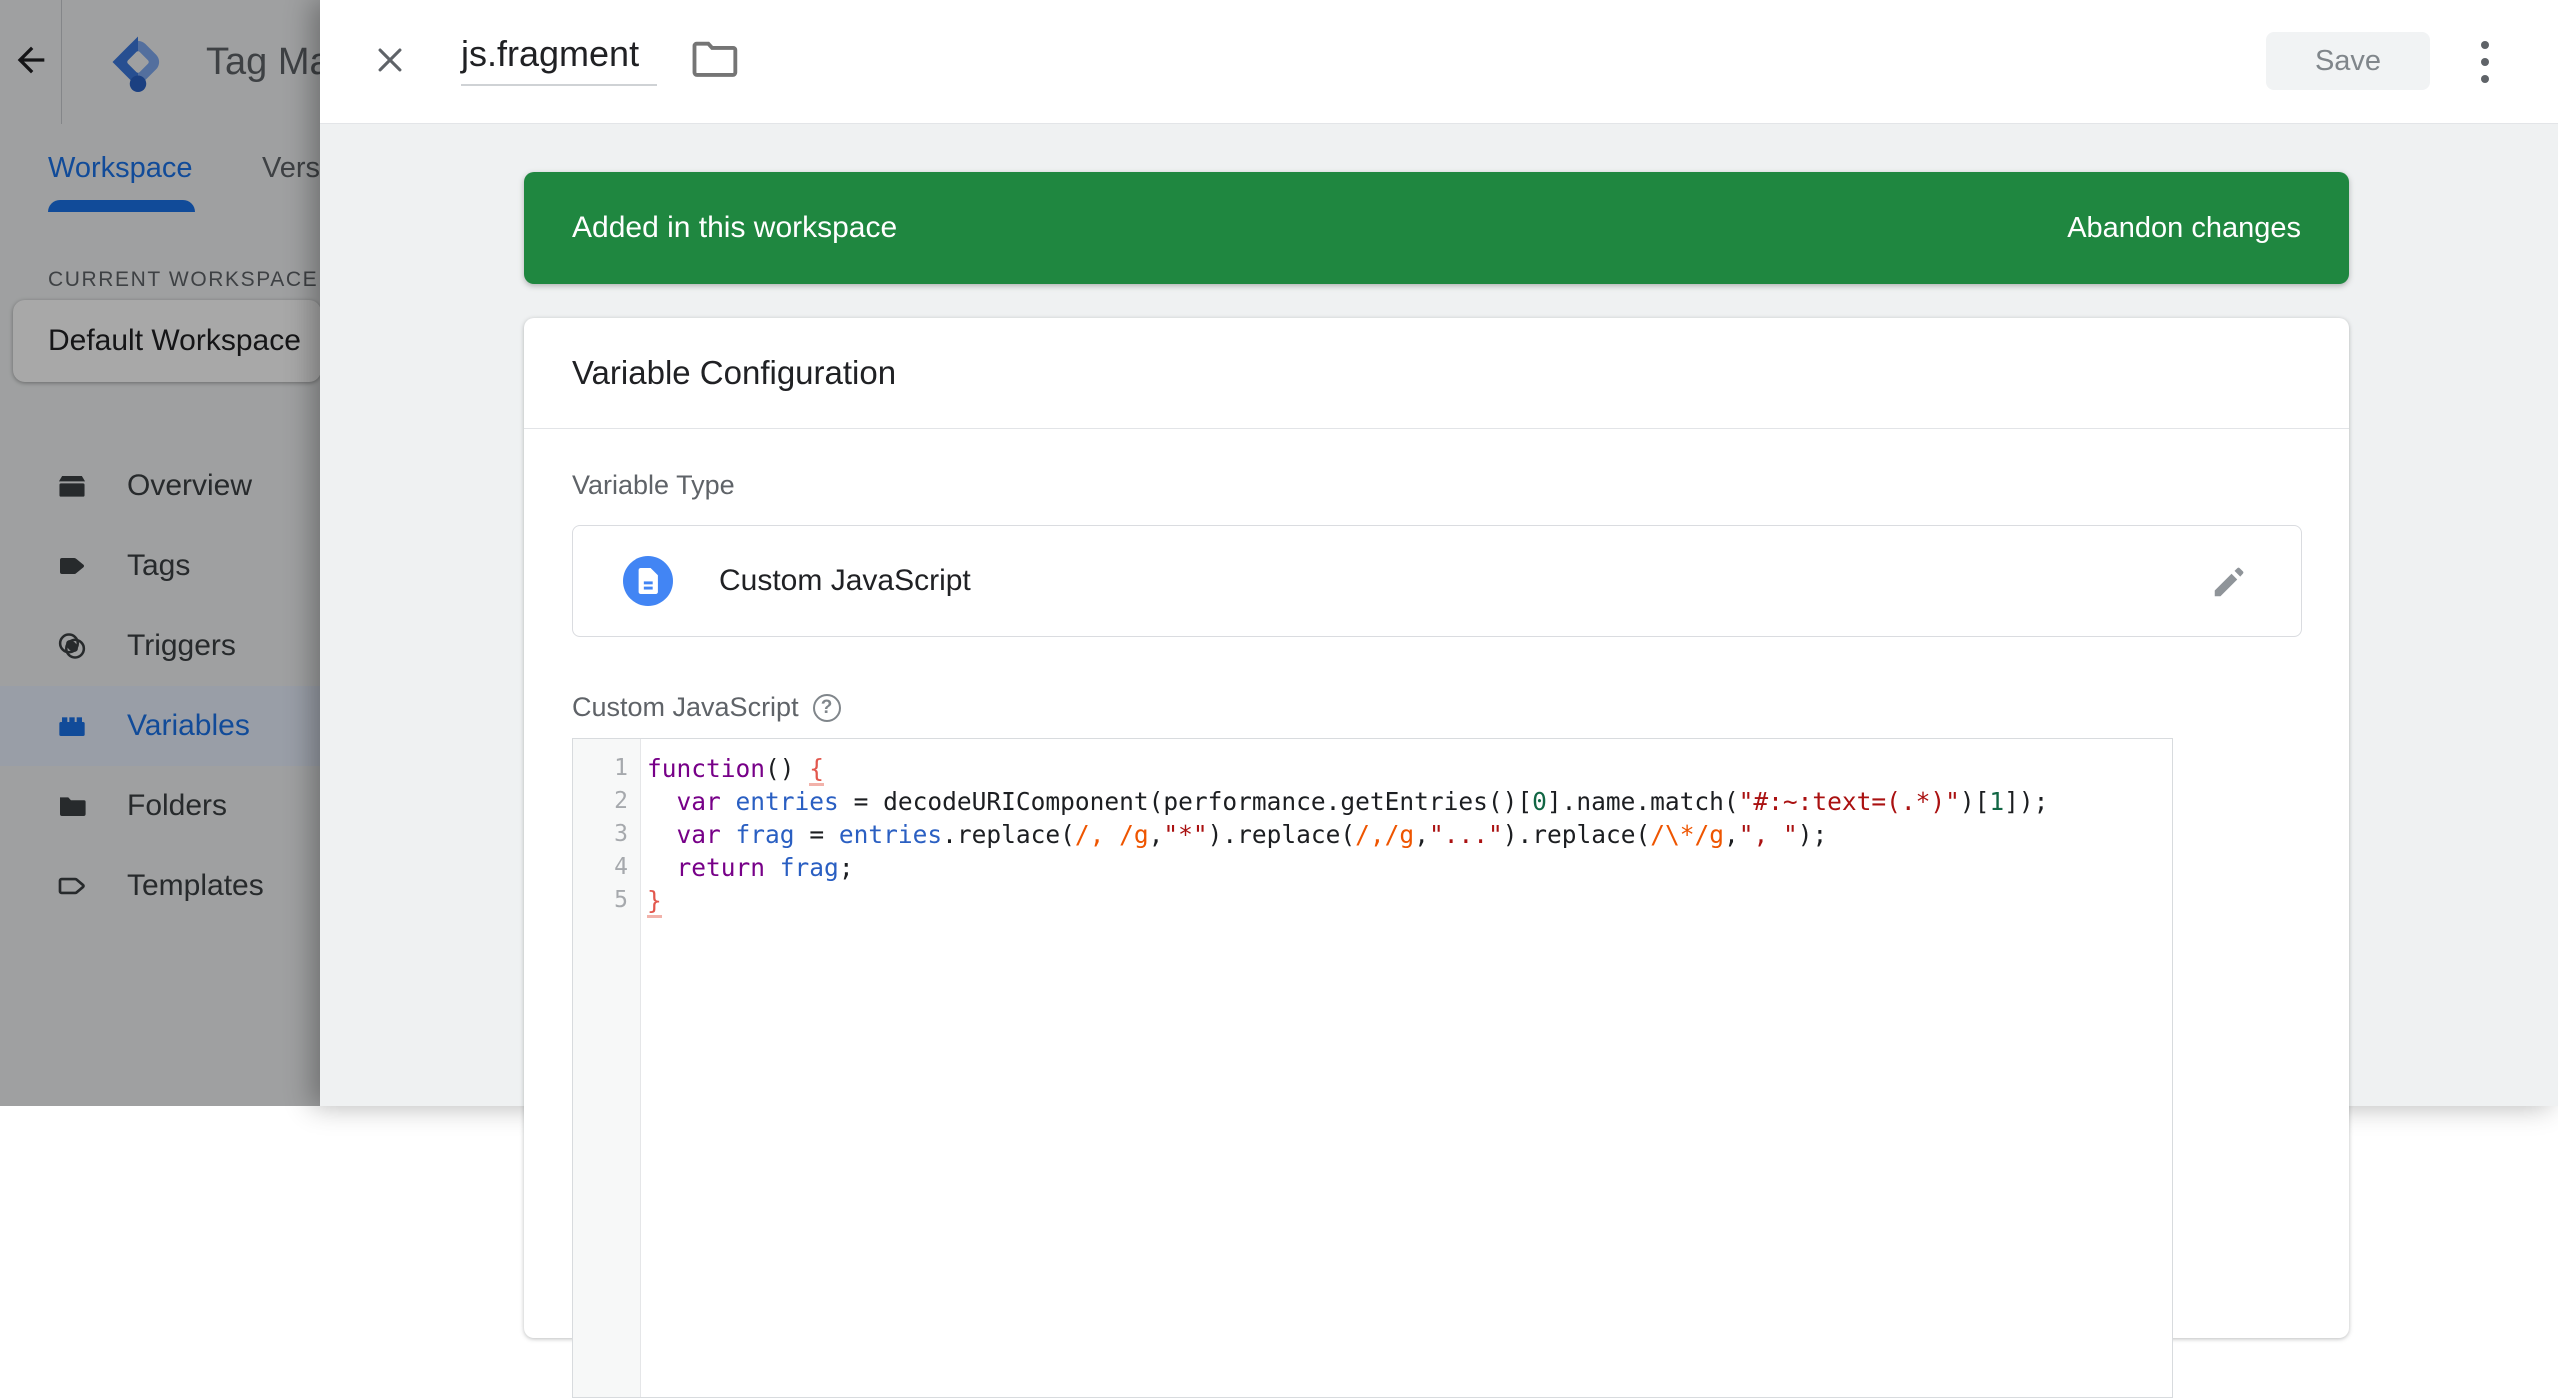  What do you see at coordinates (734, 372) in the screenshot?
I see `card-title: Variable Configuration` at bounding box center [734, 372].